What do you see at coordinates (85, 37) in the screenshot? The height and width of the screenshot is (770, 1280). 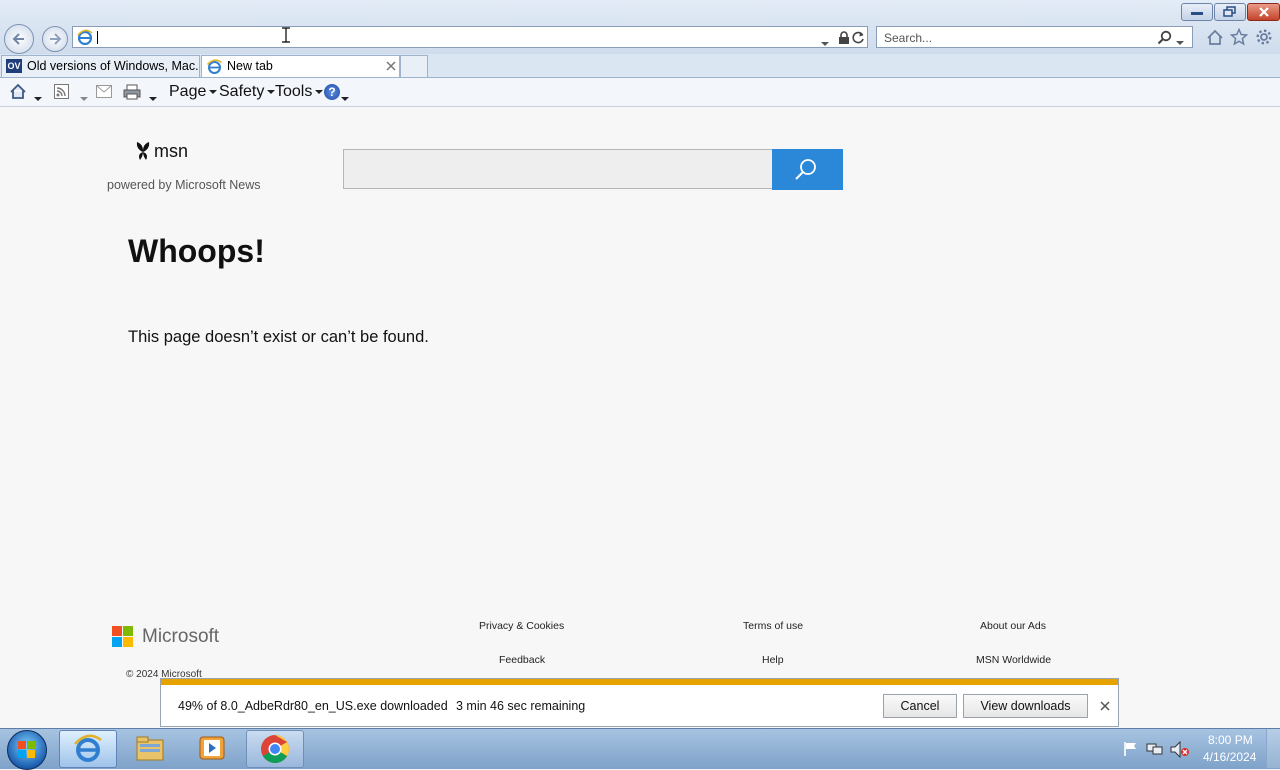 I see `ie-page-icon` at bounding box center [85, 37].